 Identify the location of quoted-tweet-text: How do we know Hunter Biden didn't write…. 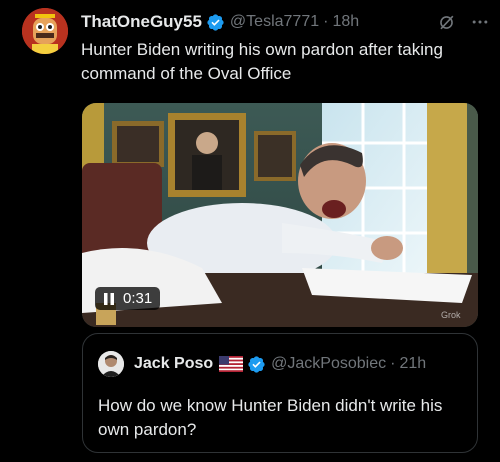
(270, 417).